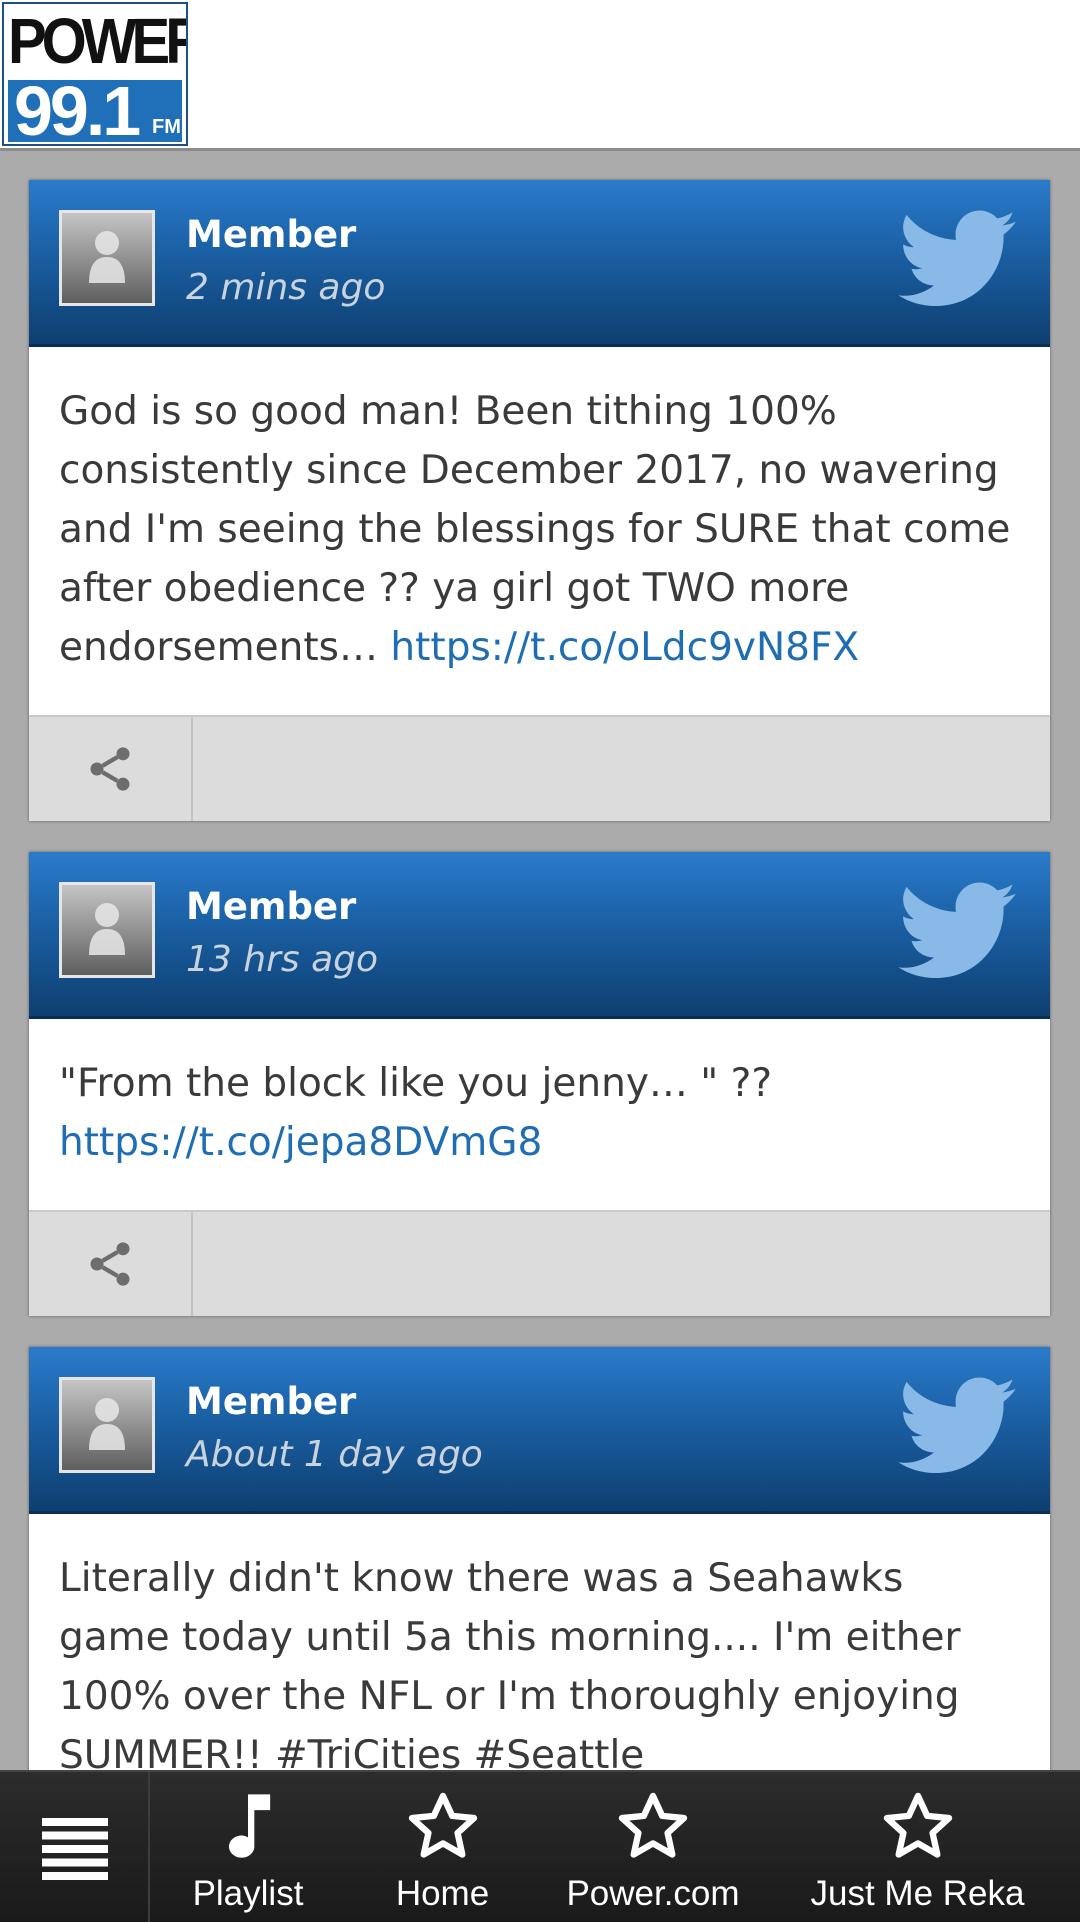 Image resolution: width=1080 pixels, height=1922 pixels. I want to click on bottom-nav: Playlist Home Power.com Just Me Reka, so click(540, 1846).